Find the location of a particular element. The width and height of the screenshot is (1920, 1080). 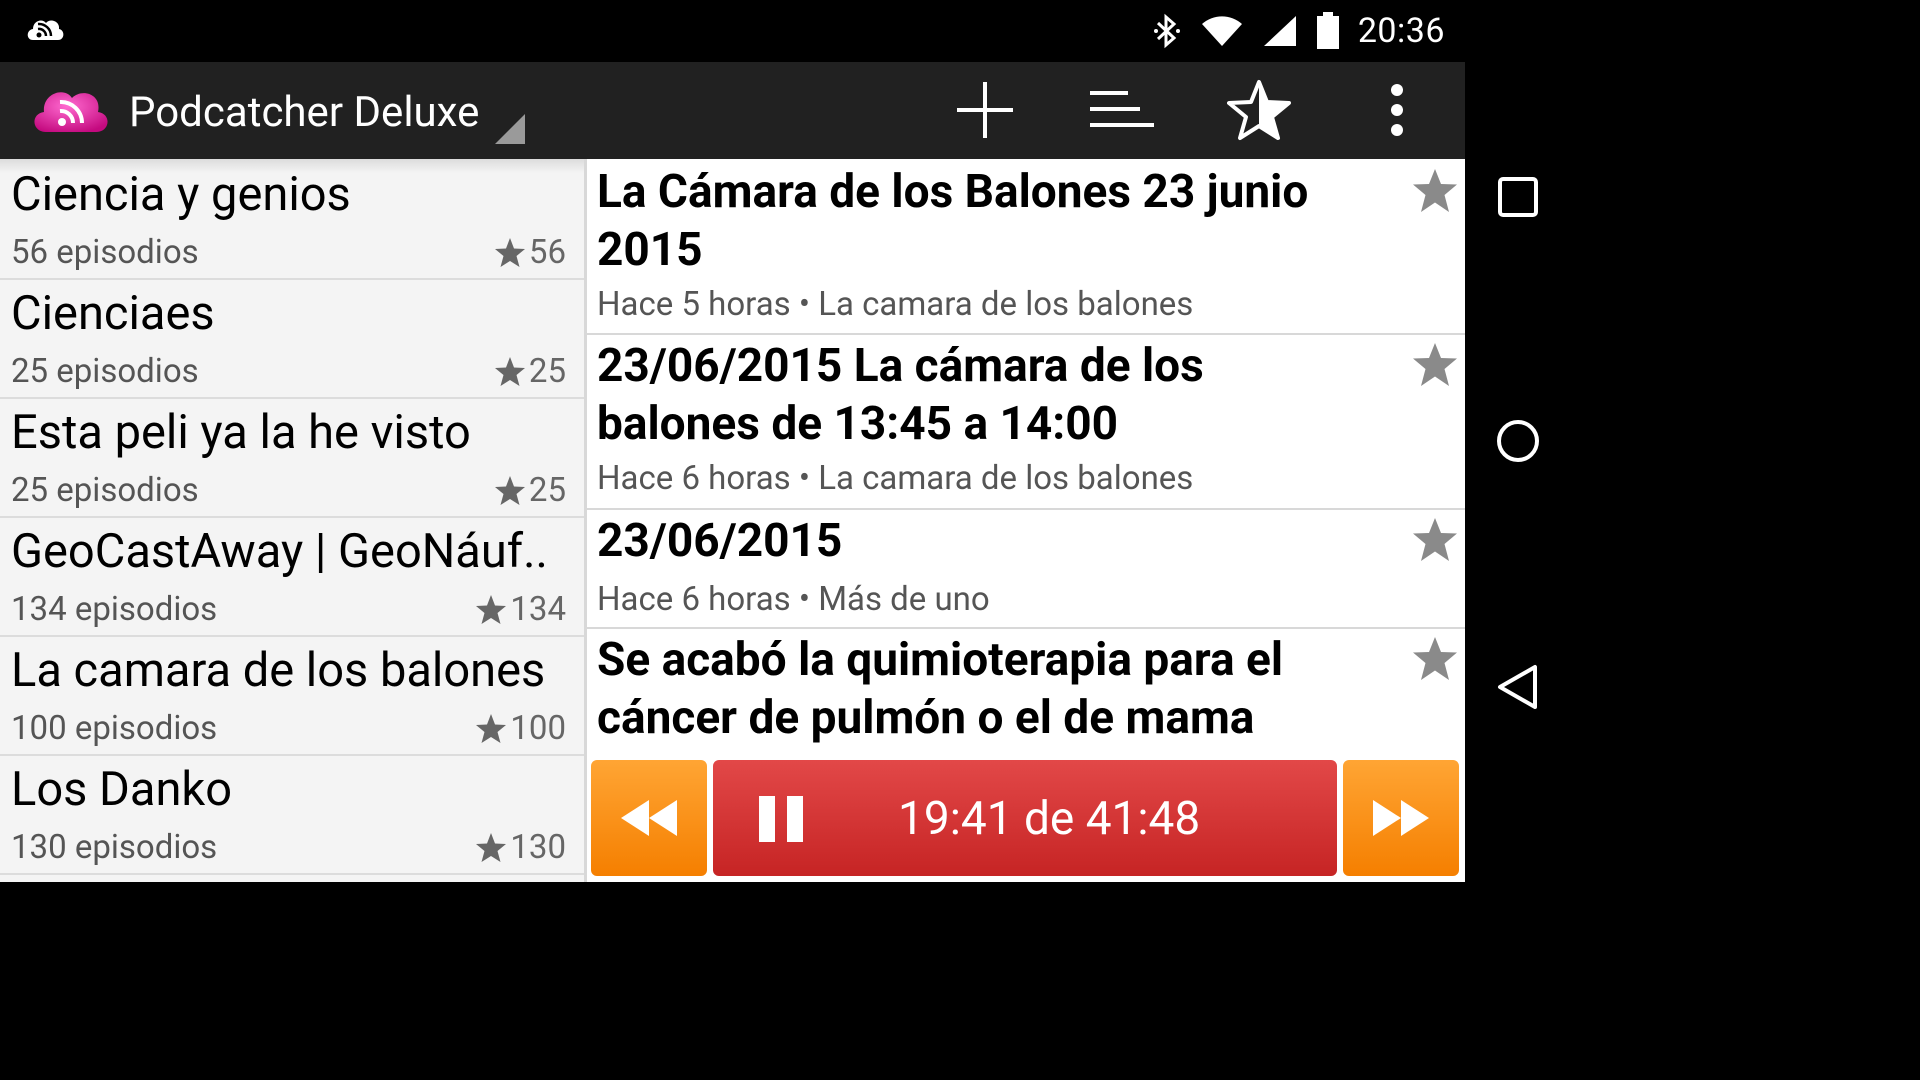

podcast-row: GeoCastAway | GeoNáuf.. 134 episodios 134 is located at coordinates (292, 576).